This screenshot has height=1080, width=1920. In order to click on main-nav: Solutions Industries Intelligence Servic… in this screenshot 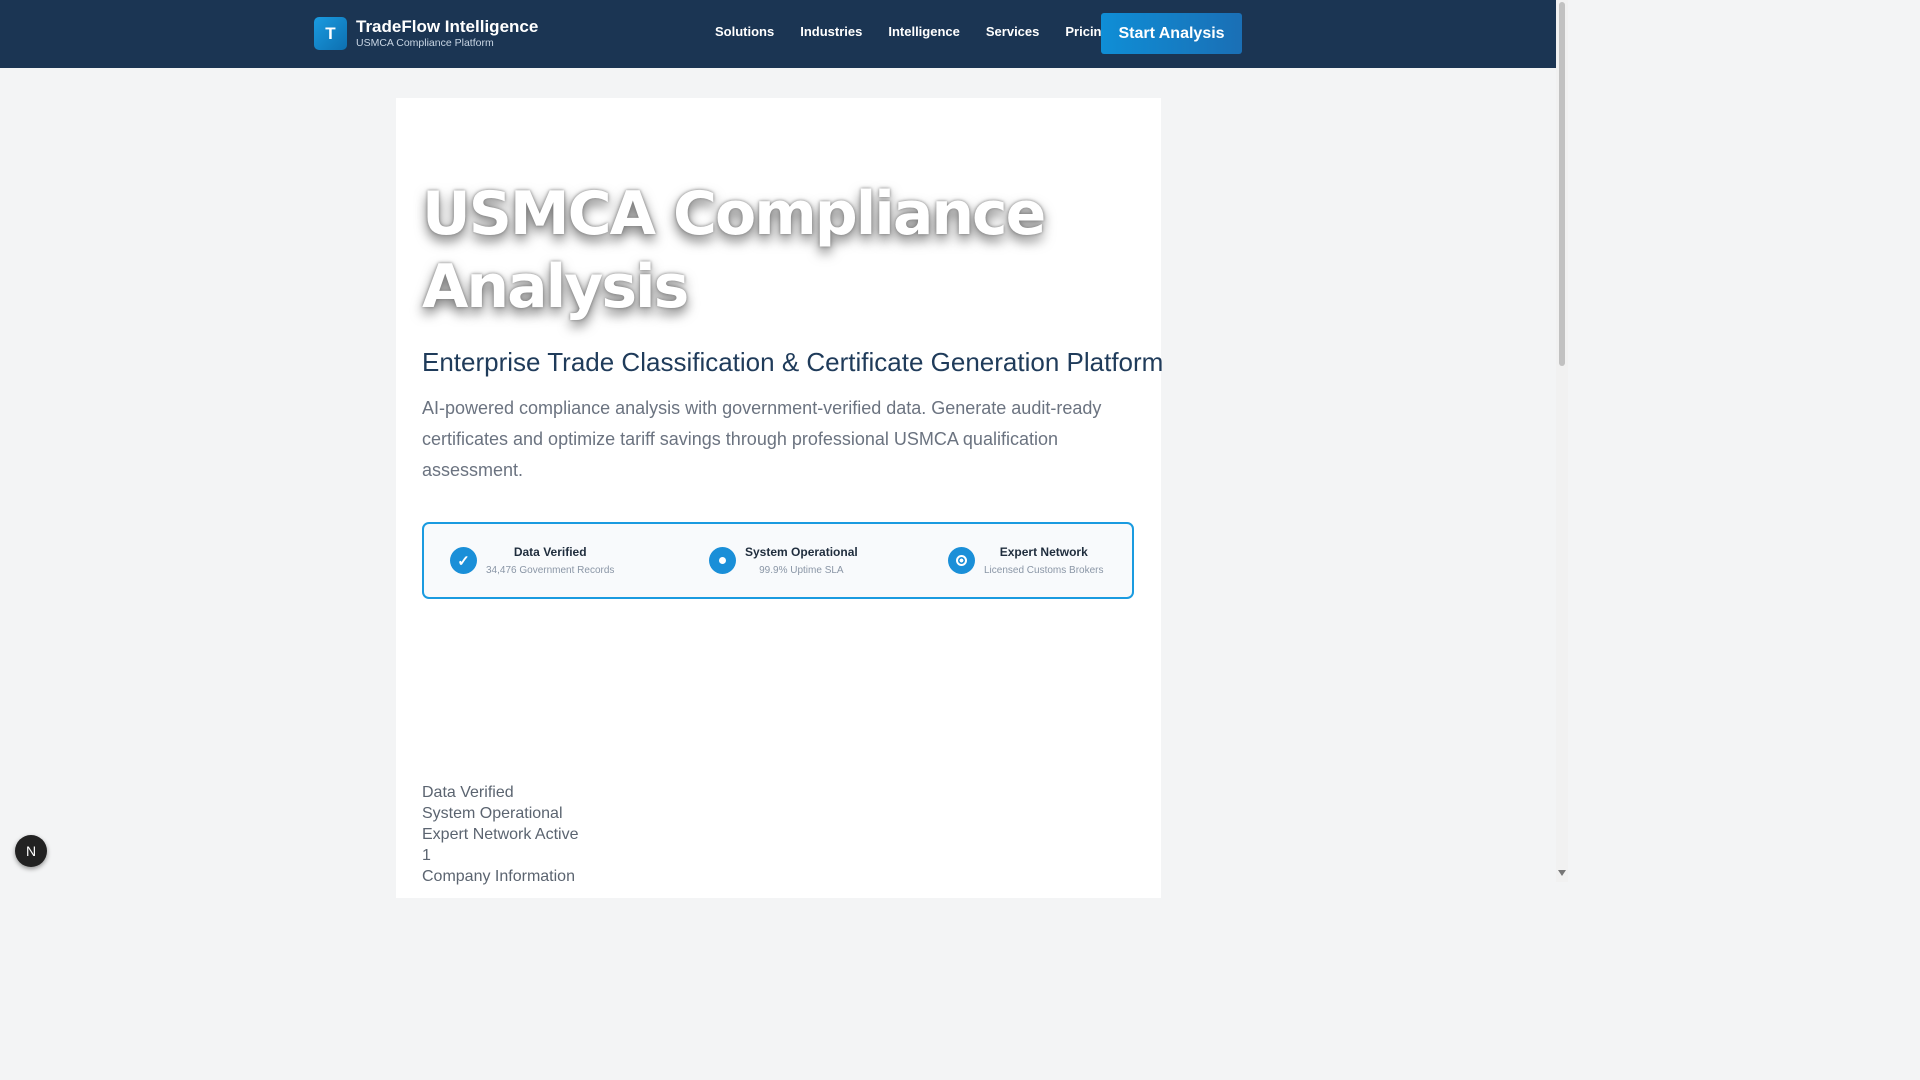, I will do `click(912, 31)`.